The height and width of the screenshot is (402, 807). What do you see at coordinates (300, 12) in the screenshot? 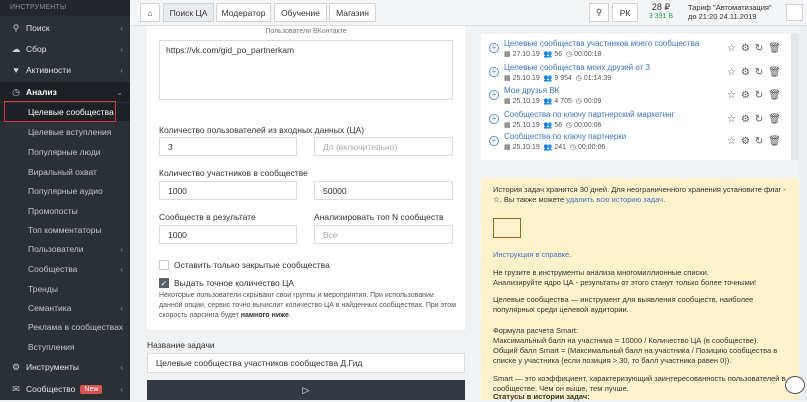
I see `tab-learning: Обучение` at bounding box center [300, 12].